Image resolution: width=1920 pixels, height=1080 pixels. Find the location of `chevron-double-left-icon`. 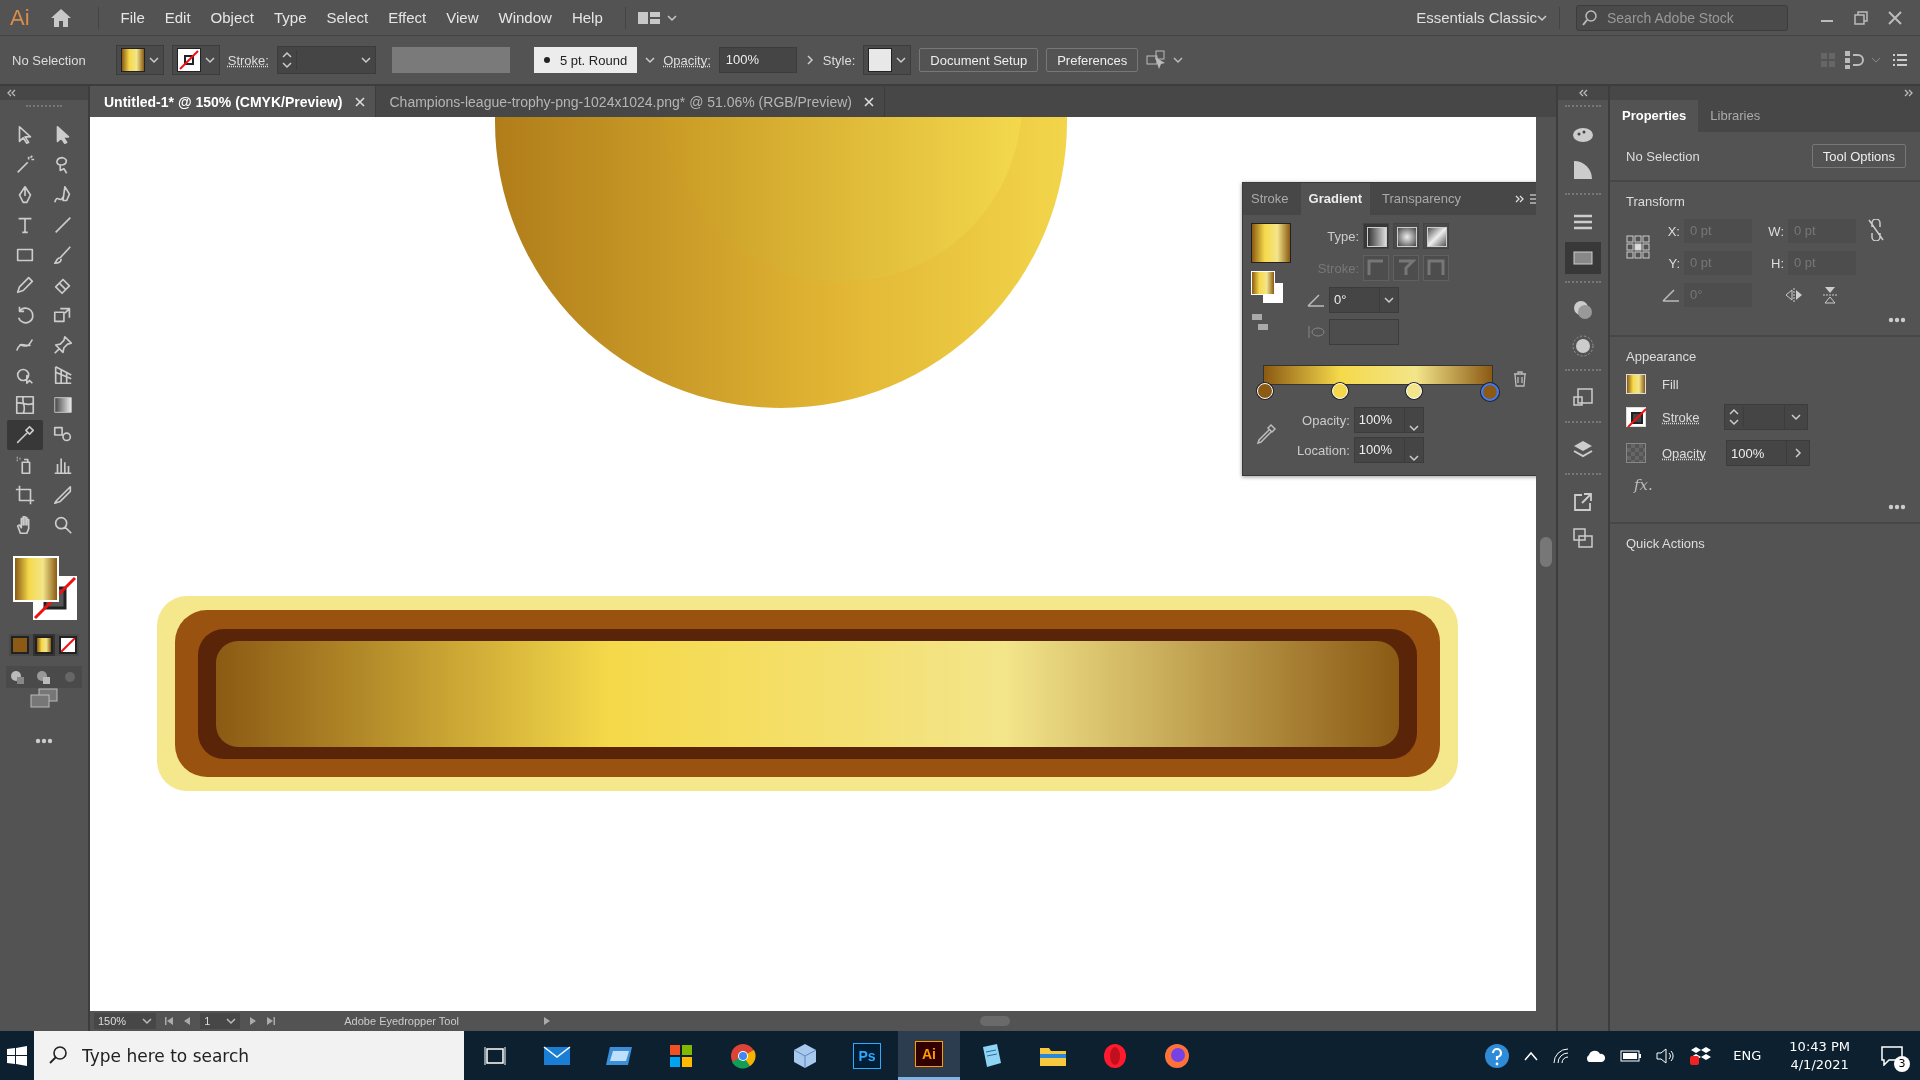

chevron-double-left-icon is located at coordinates (1583, 93).